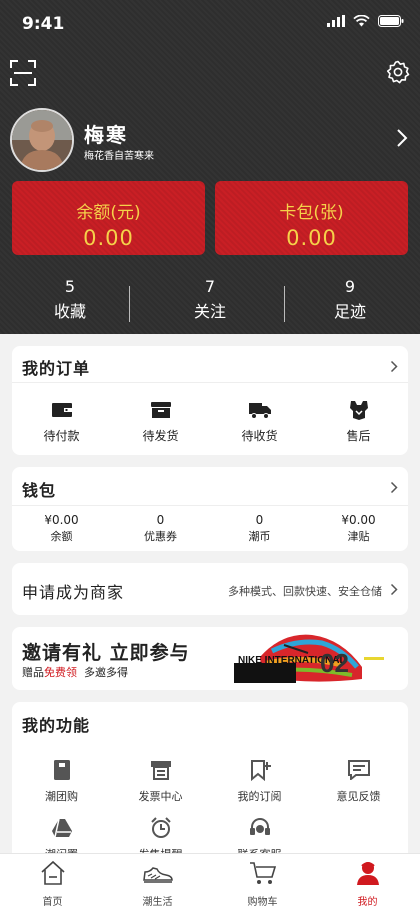 Image resolution: width=420 pixels, height=910 pixels. Describe the element at coordinates (60, 672) in the screenshot. I see `invite-sub-highlight: 免费领` at that location.